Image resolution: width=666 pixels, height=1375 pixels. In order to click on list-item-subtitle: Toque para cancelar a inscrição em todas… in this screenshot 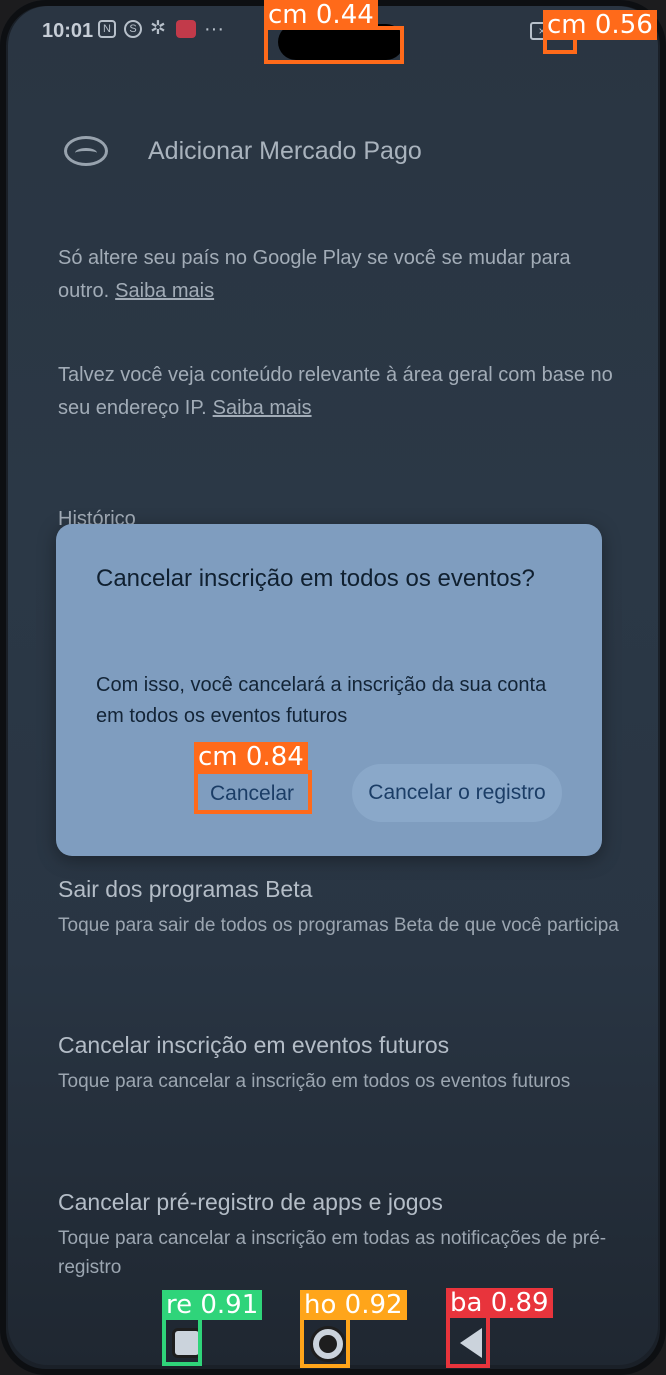, I will do `click(332, 1253)`.